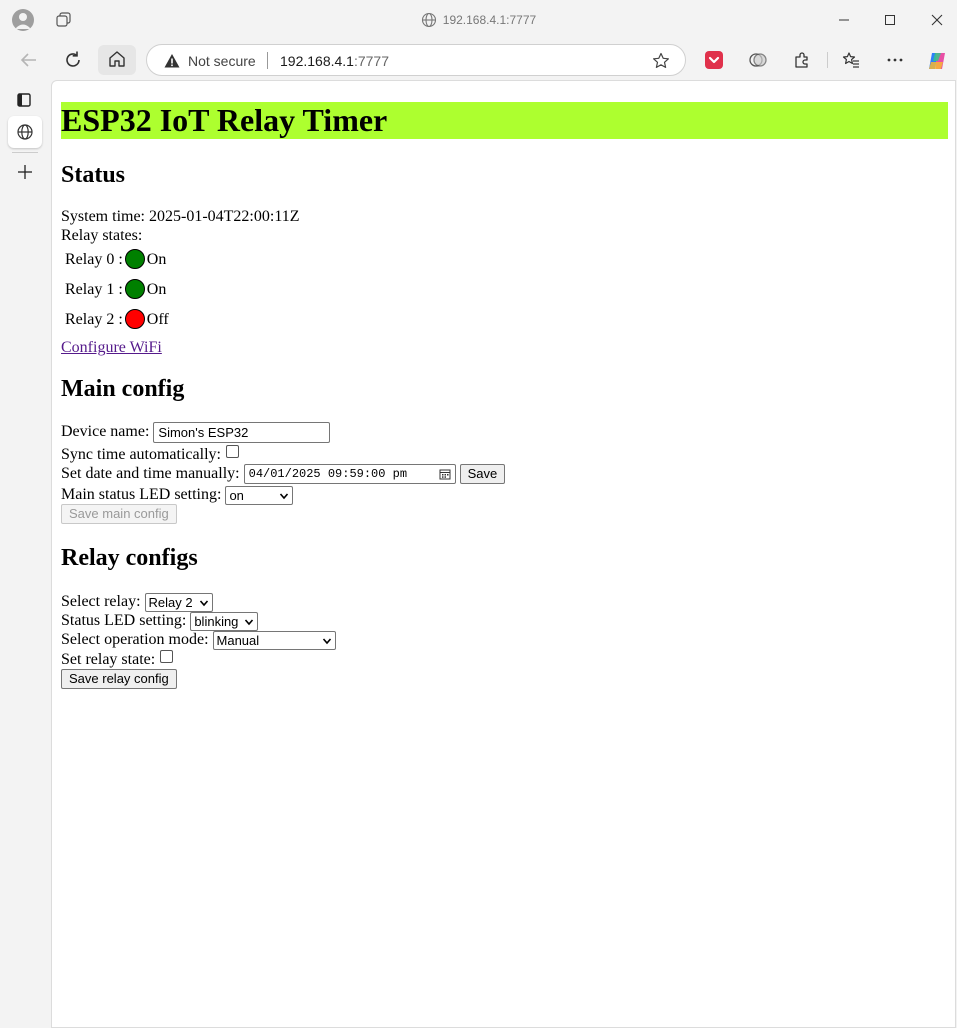 This screenshot has width=957, height=1028. I want to click on pocket-extension-icon, so click(714, 60).